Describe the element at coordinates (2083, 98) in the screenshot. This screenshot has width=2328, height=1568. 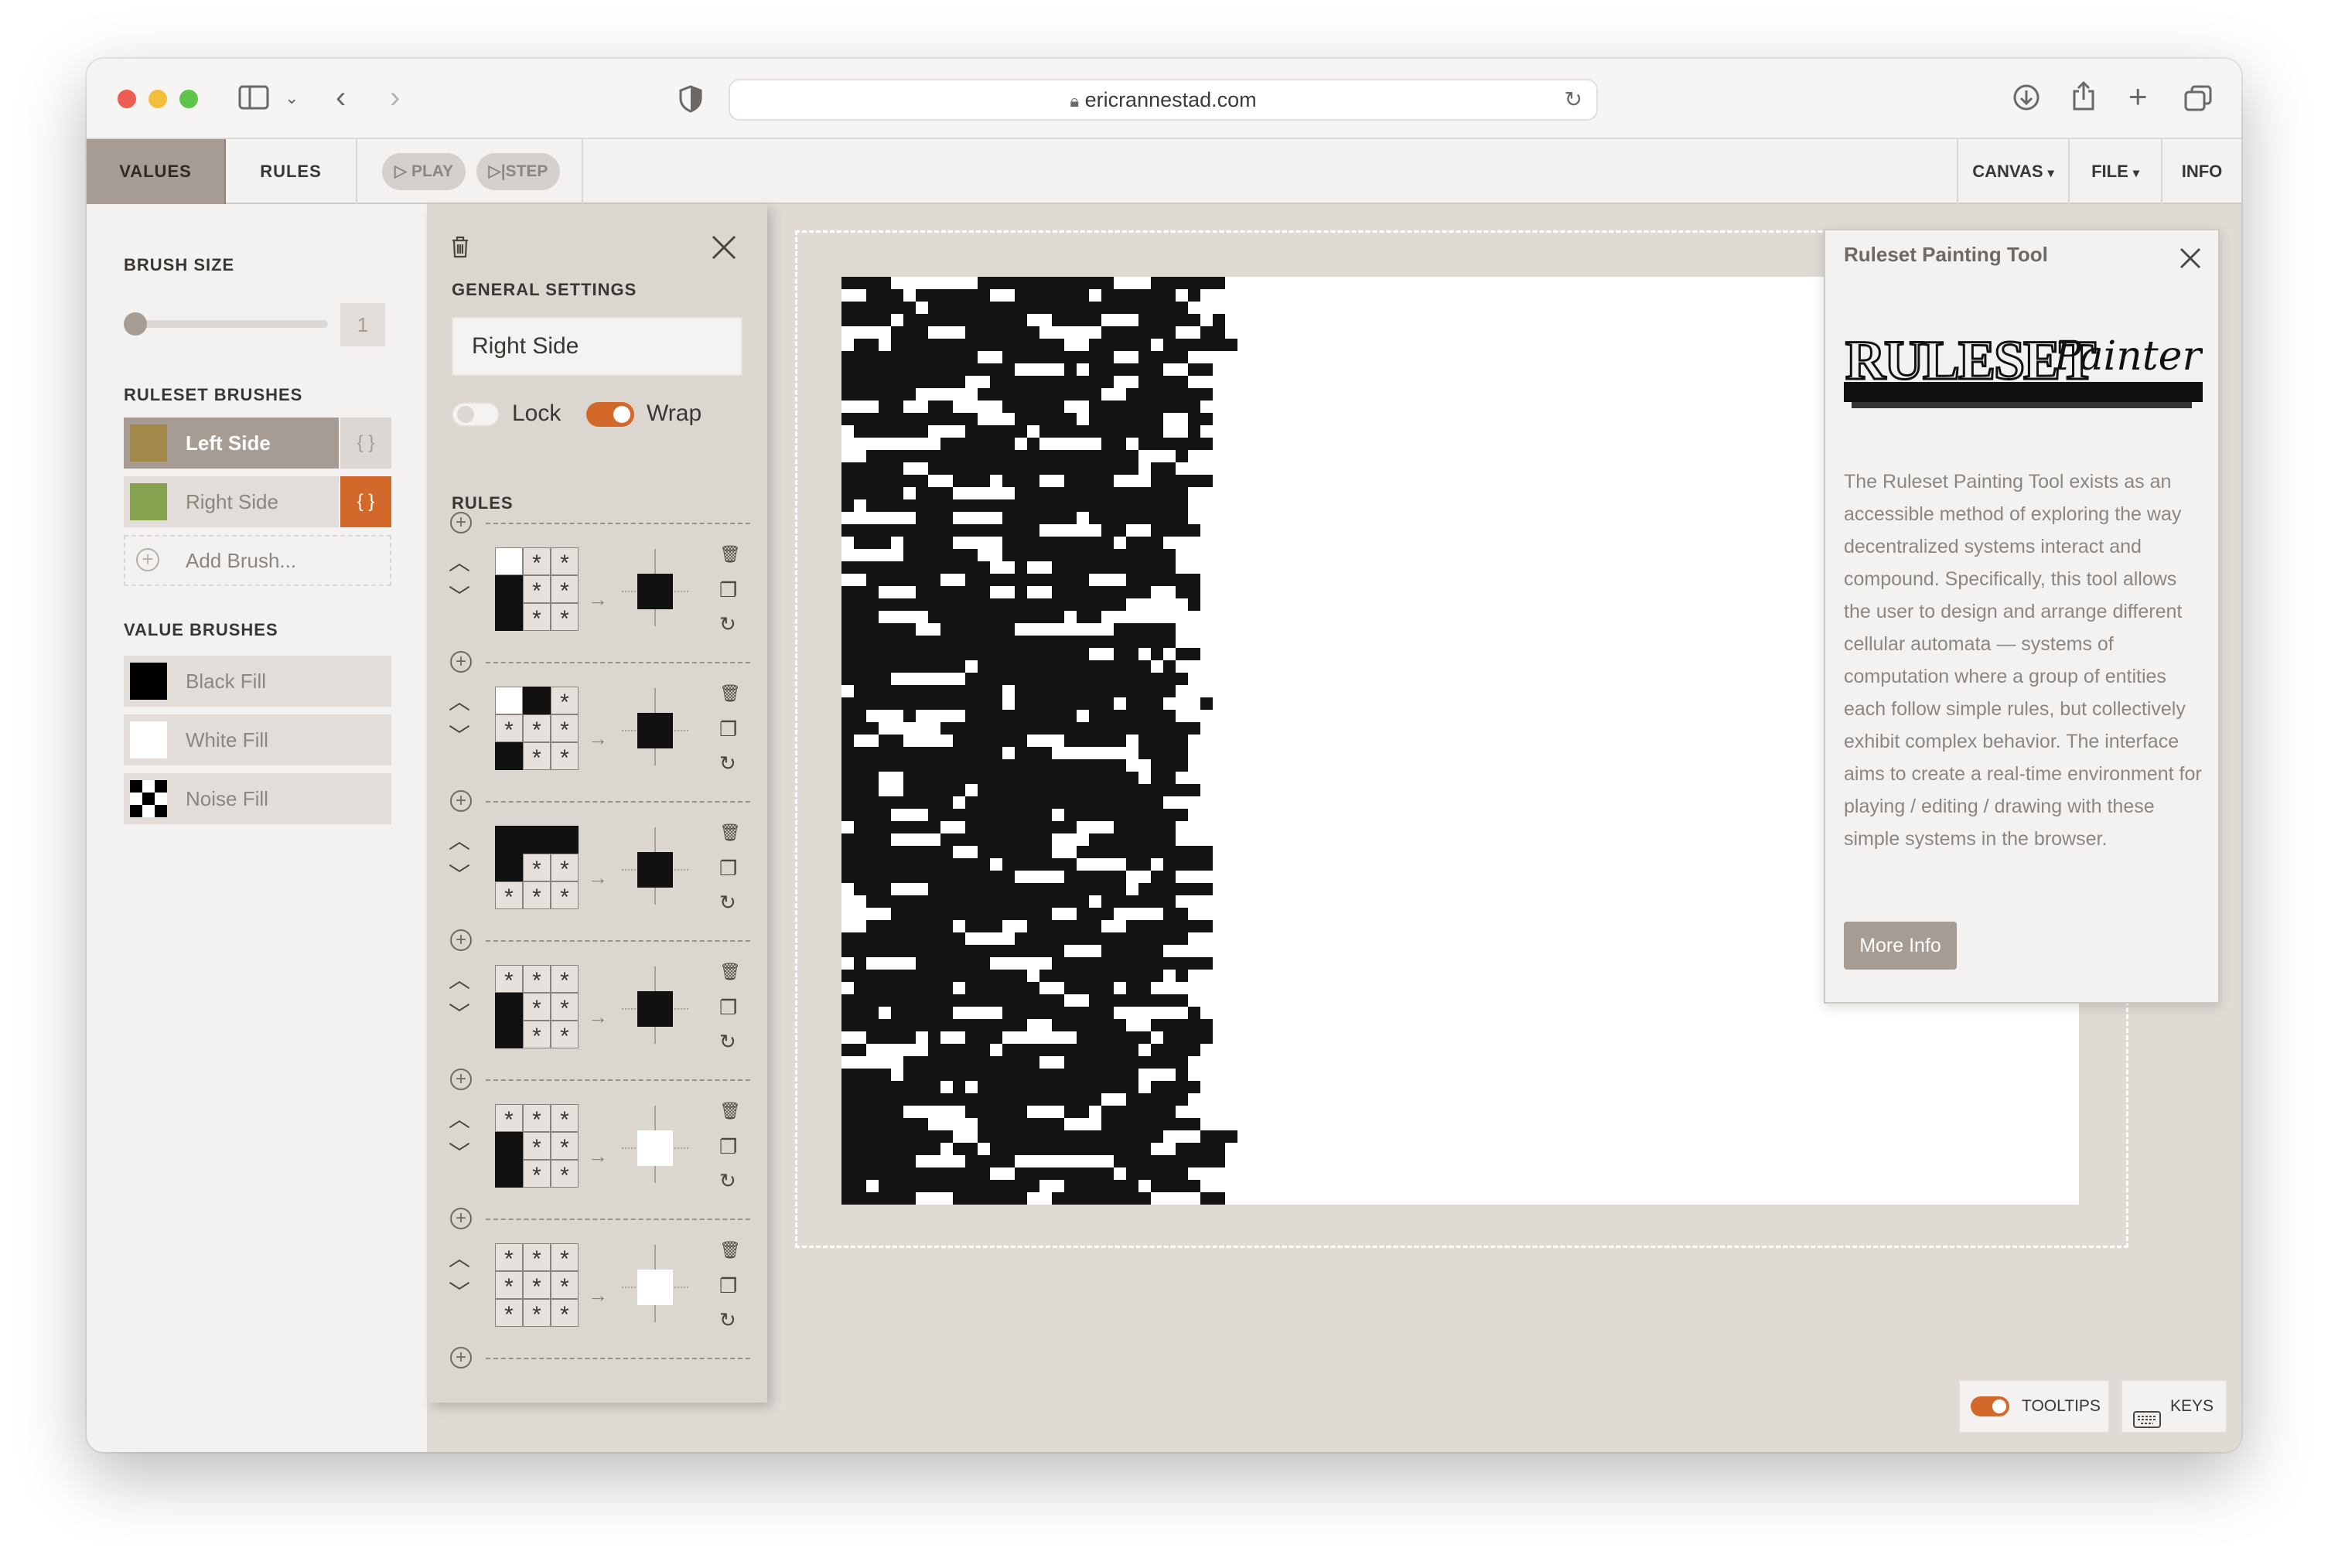
I see `share-icon` at that location.